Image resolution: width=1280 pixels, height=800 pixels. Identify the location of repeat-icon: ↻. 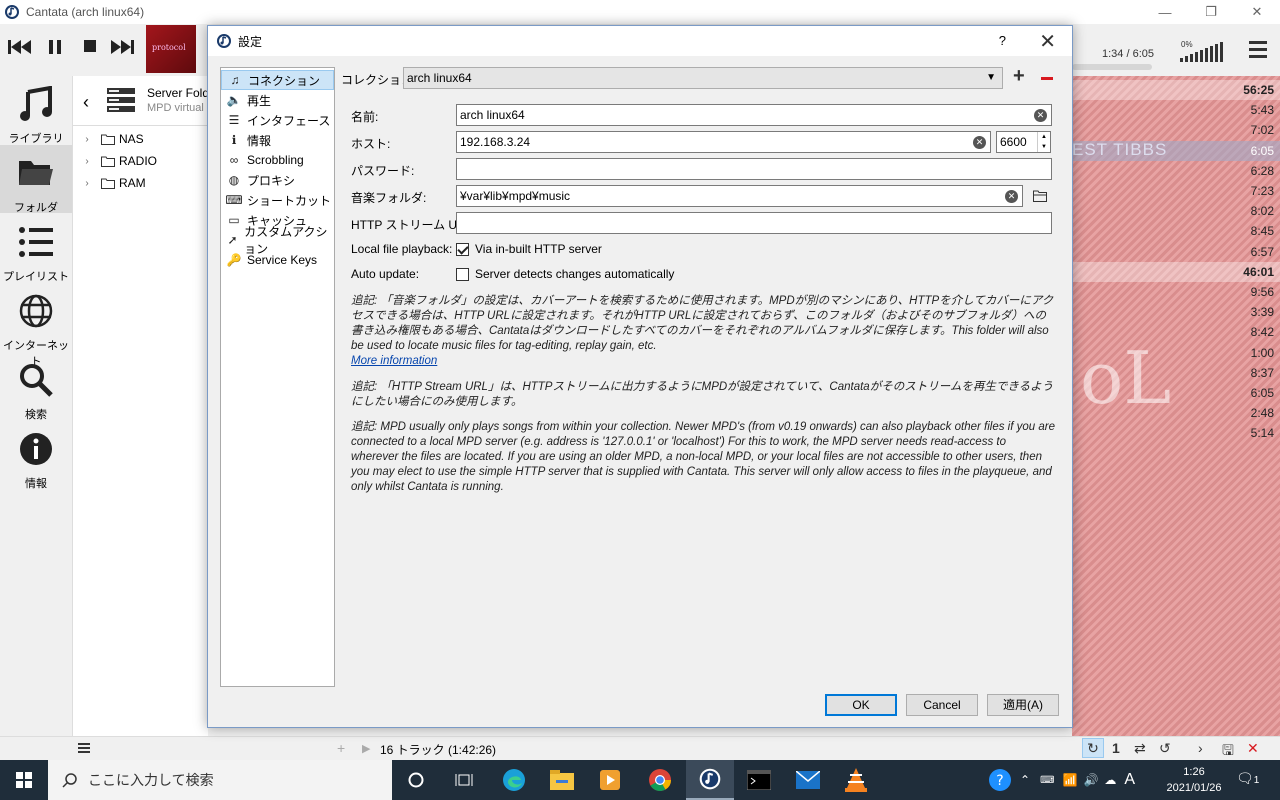
(1093, 748).